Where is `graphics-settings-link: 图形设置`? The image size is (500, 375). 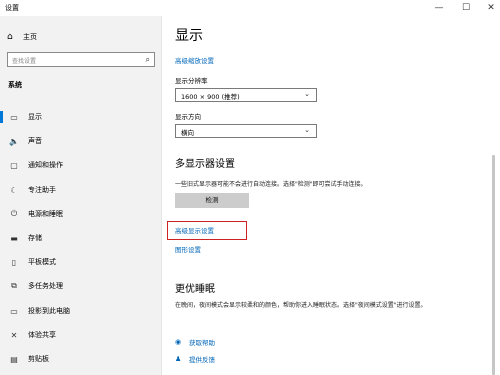
graphics-settings-link: 图形设置 is located at coordinates (188, 249).